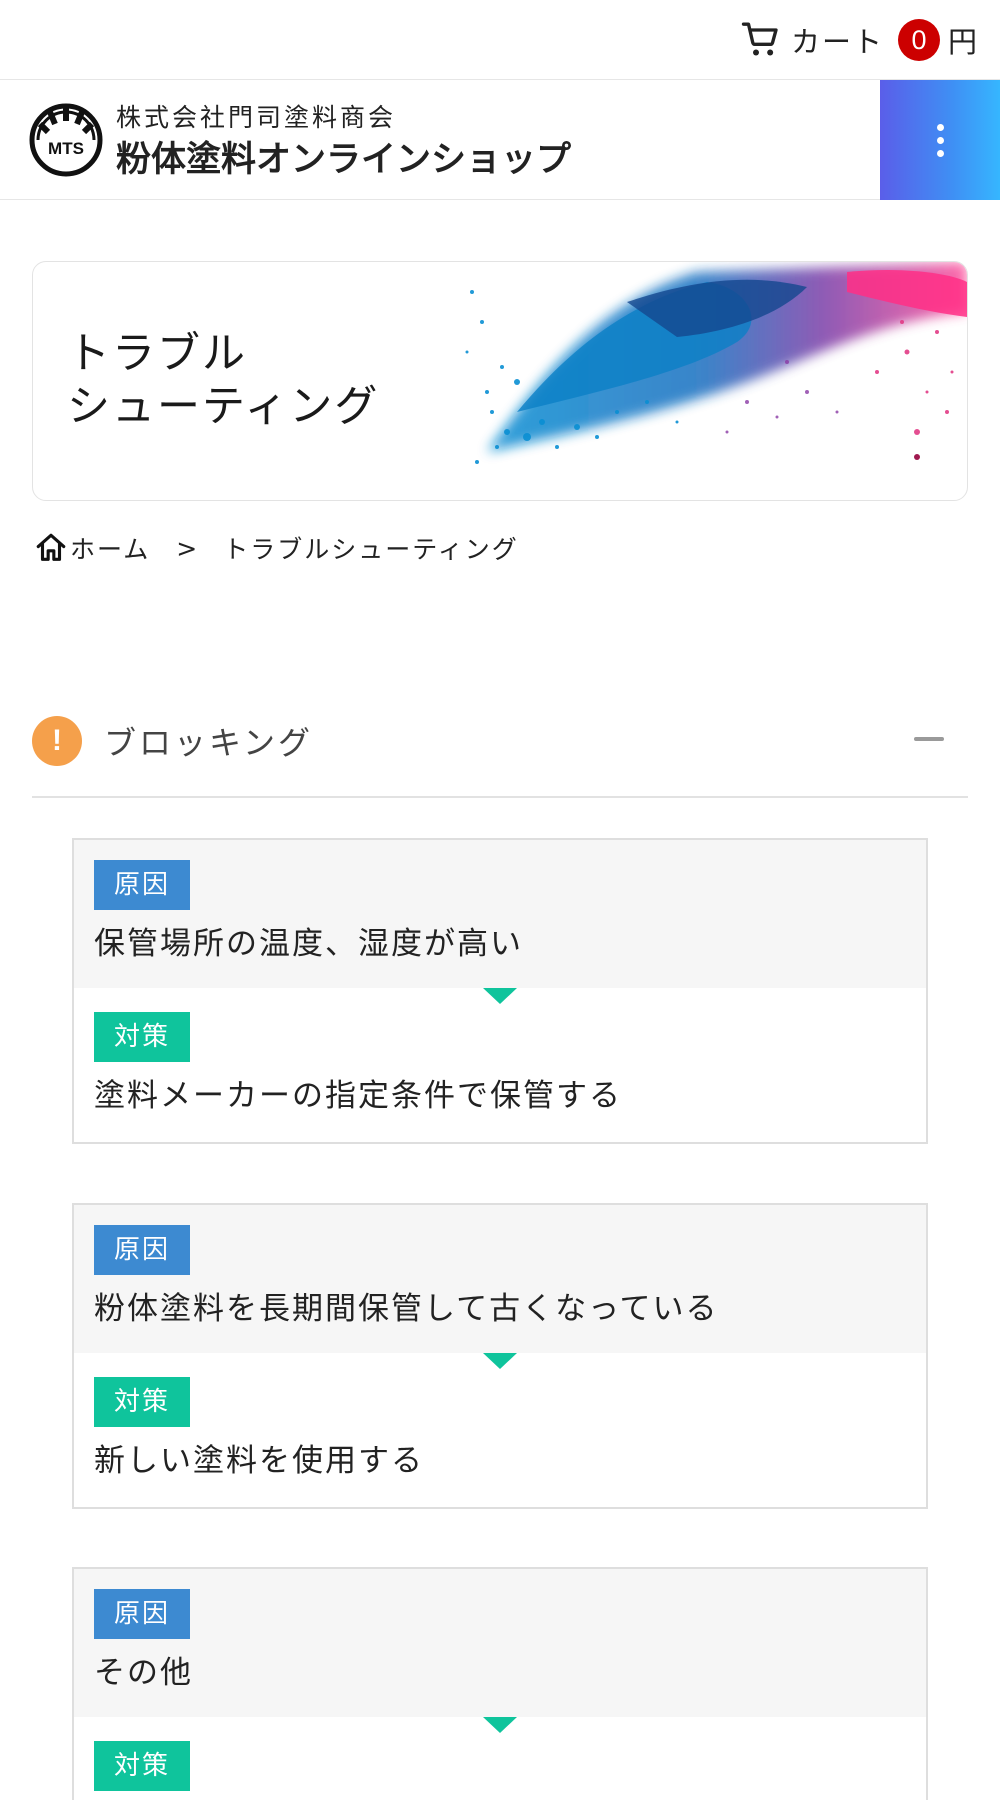 This screenshot has width=1000, height=1800. Describe the element at coordinates (256, 117) in the screenshot. I see `company-name: 株式会社門司塗料商会` at that location.